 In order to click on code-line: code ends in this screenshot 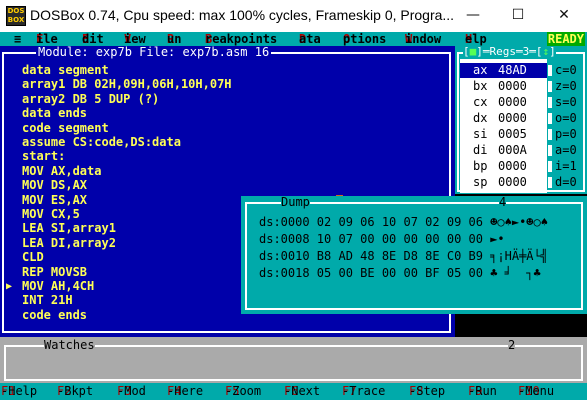, I will do `click(54, 315)`.